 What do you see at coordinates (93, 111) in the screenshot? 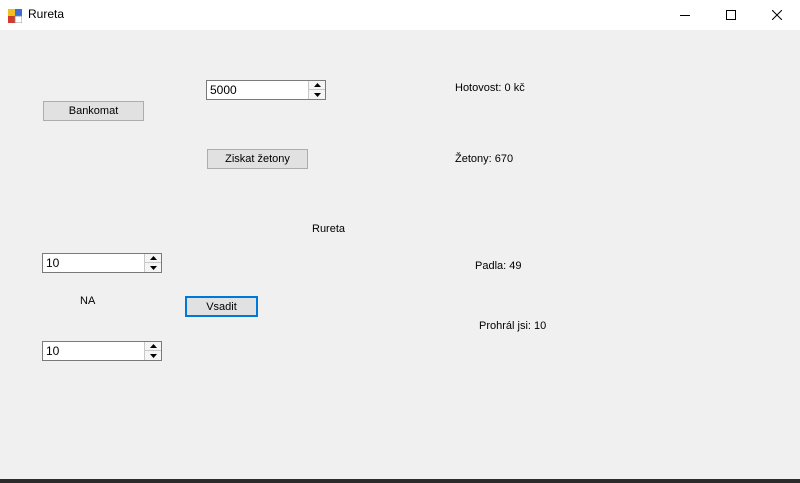
I see `bankomat-button: Bankomat` at bounding box center [93, 111].